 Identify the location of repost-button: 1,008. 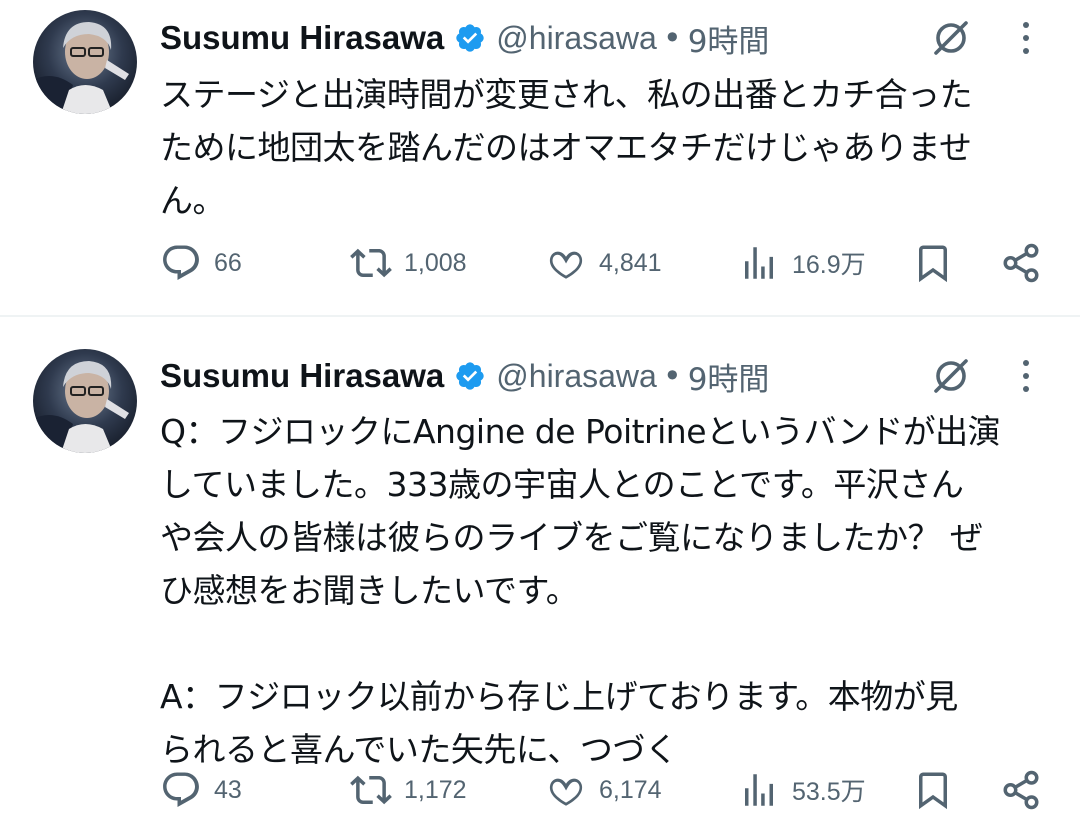
(408, 263).